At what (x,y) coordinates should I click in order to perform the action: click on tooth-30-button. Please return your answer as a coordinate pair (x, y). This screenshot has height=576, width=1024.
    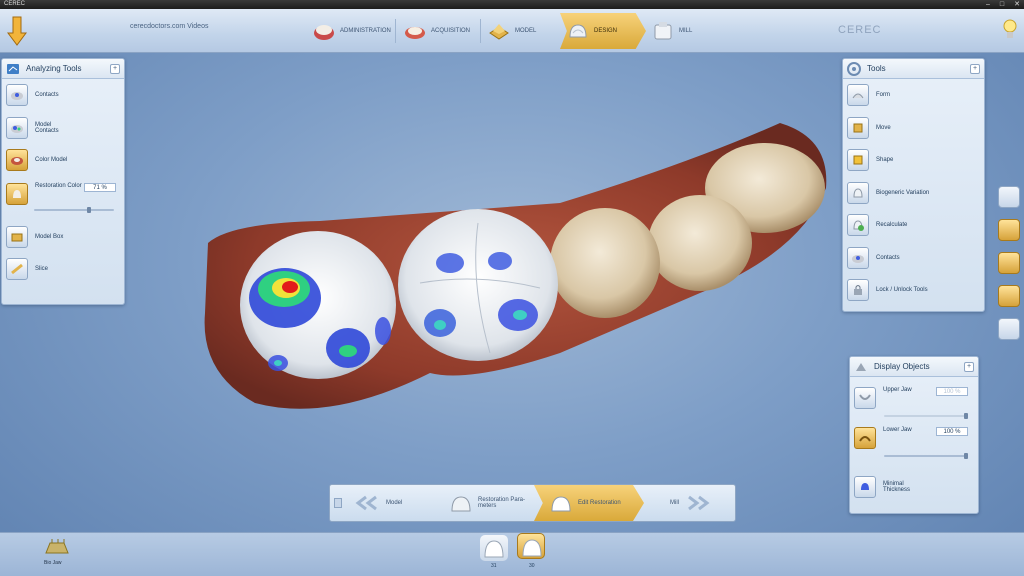
    Looking at the image, I should click on (531, 546).